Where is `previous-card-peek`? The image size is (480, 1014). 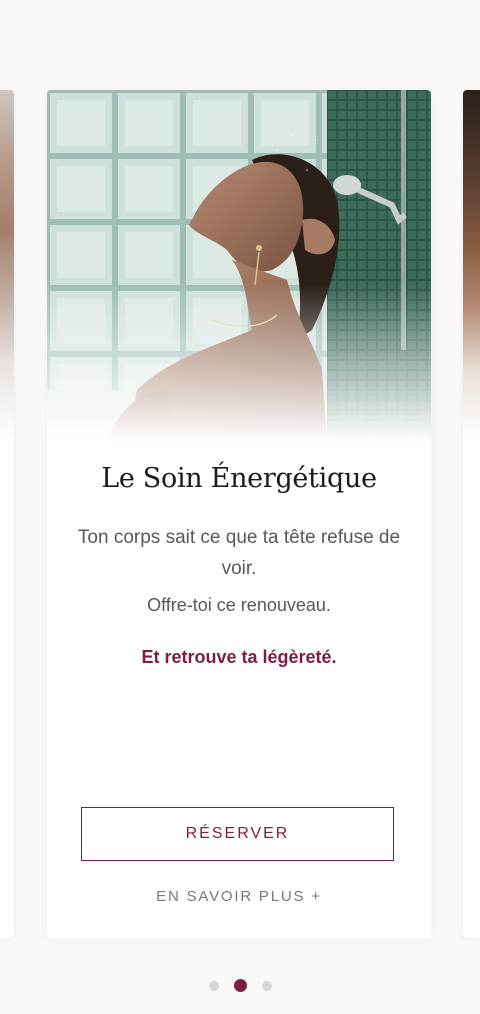 previous-card-peek is located at coordinates (7, 514).